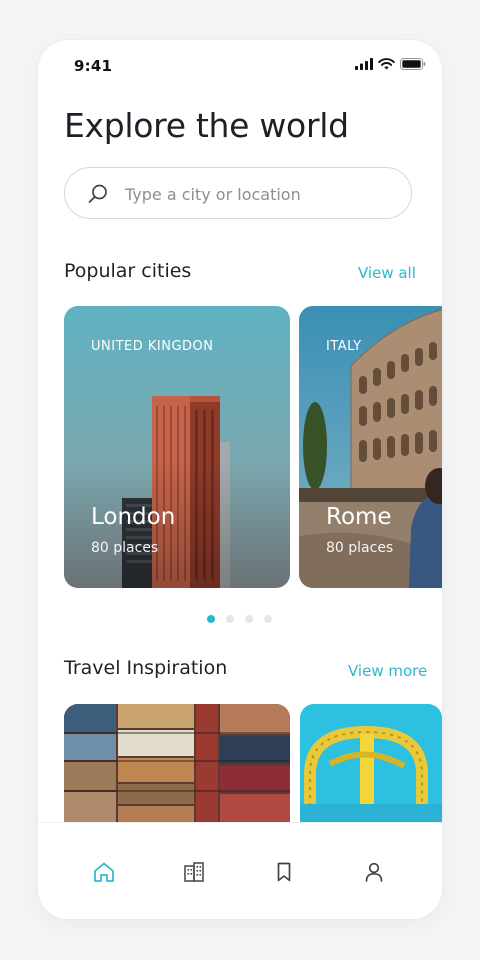 The width and height of the screenshot is (480, 960). I want to click on view-all-link: View all, so click(387, 273).